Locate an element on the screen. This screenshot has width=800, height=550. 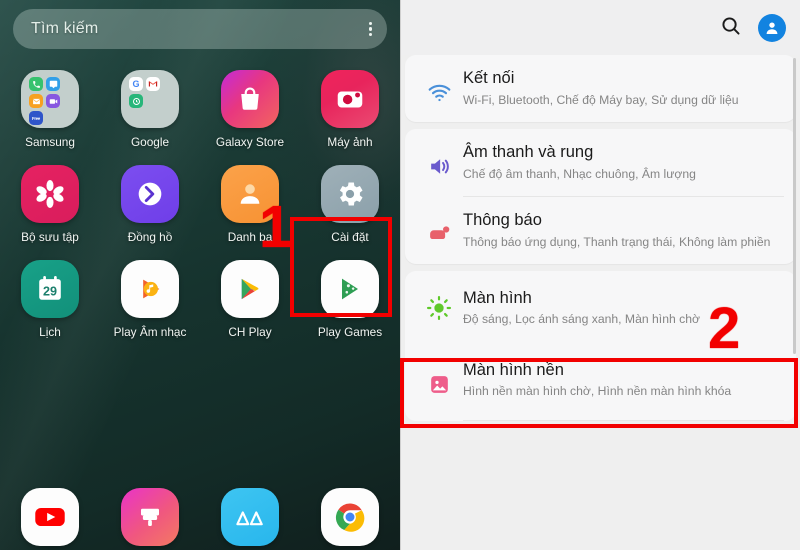
step-1-number: 1 is located at coordinates (275, 227).